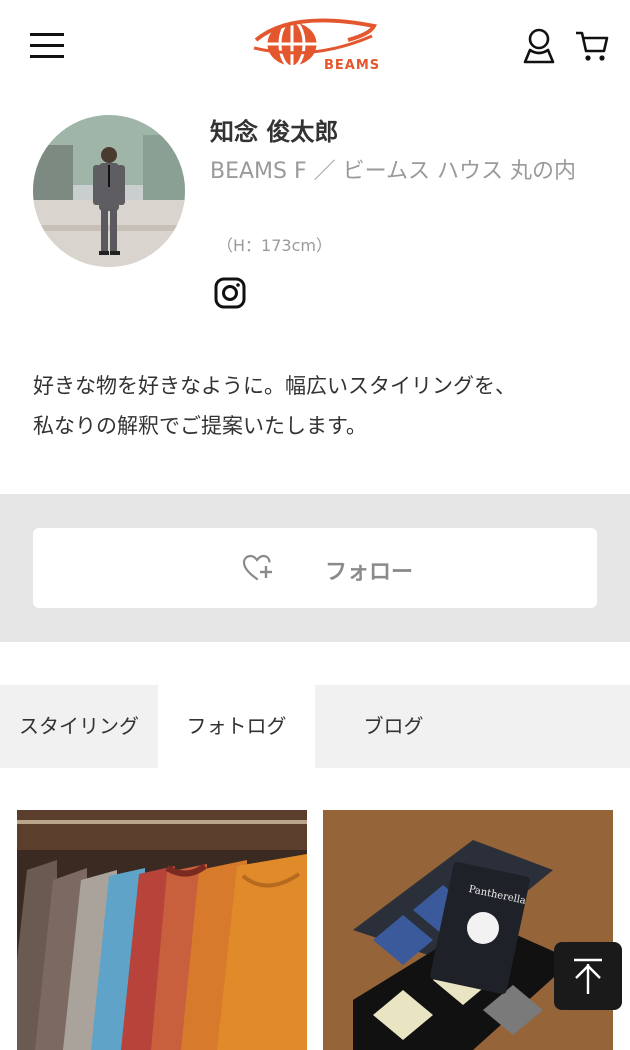 The width and height of the screenshot is (630, 1050). Describe the element at coordinates (230, 293) in the screenshot. I see `instagram-icon` at that location.